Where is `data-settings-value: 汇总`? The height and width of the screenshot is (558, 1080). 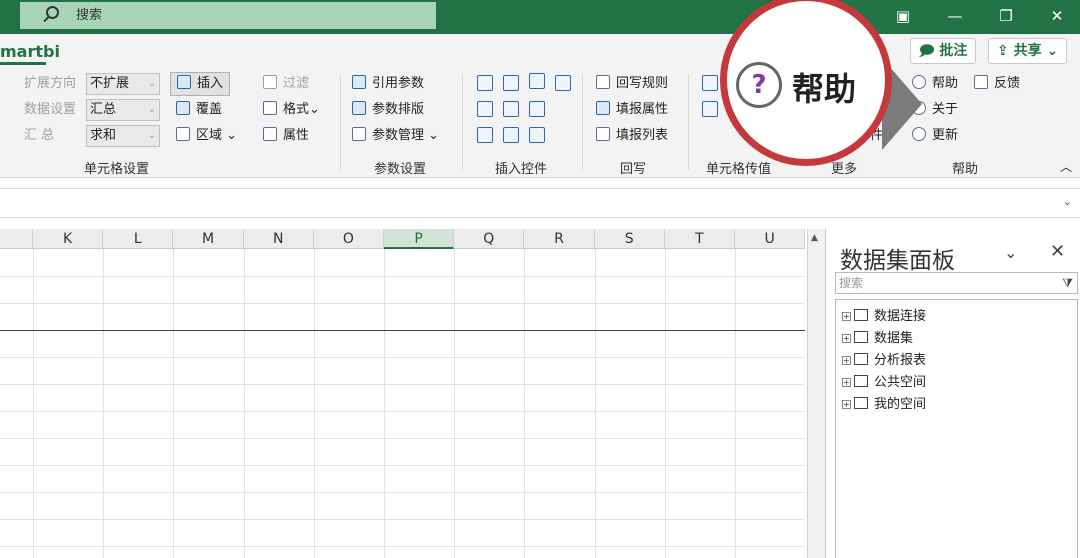 data-settings-value: 汇总 is located at coordinates (103, 109).